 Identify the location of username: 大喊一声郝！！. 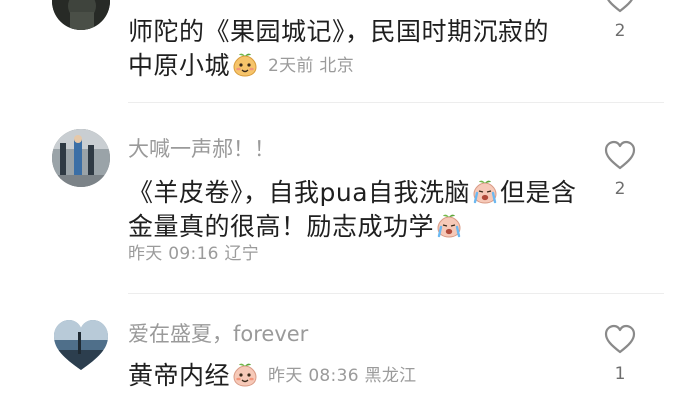
(201, 148).